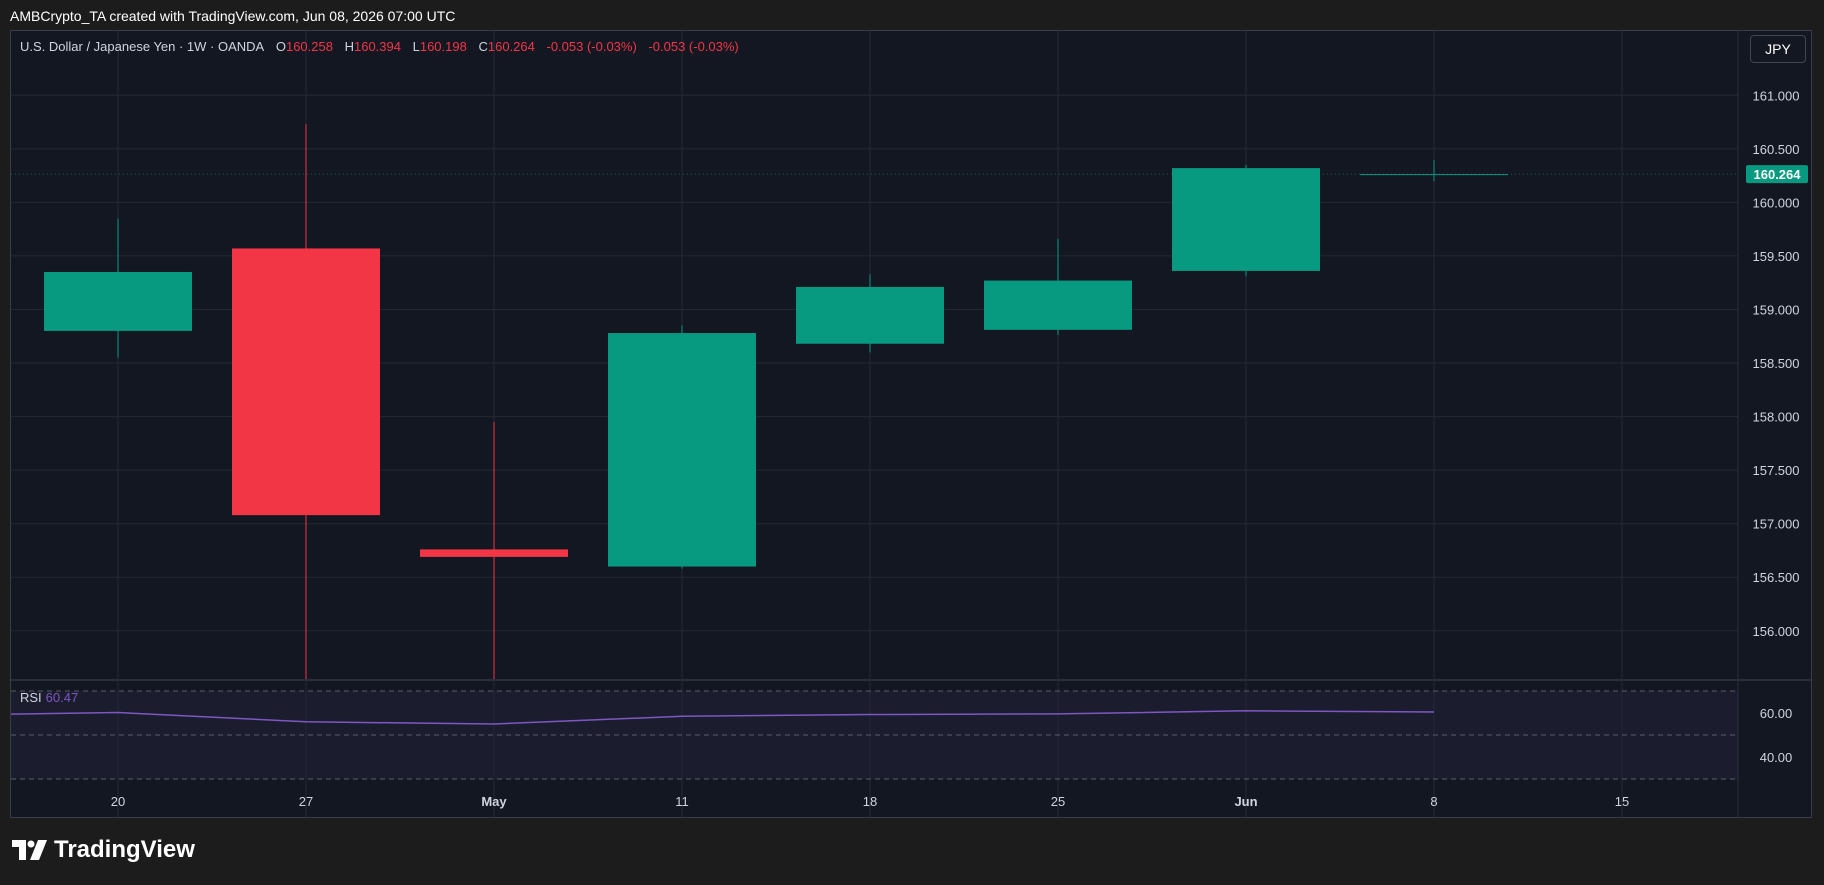 Image resolution: width=1824 pixels, height=885 pixels. What do you see at coordinates (349, 46) in the screenshot?
I see `high-label: H` at bounding box center [349, 46].